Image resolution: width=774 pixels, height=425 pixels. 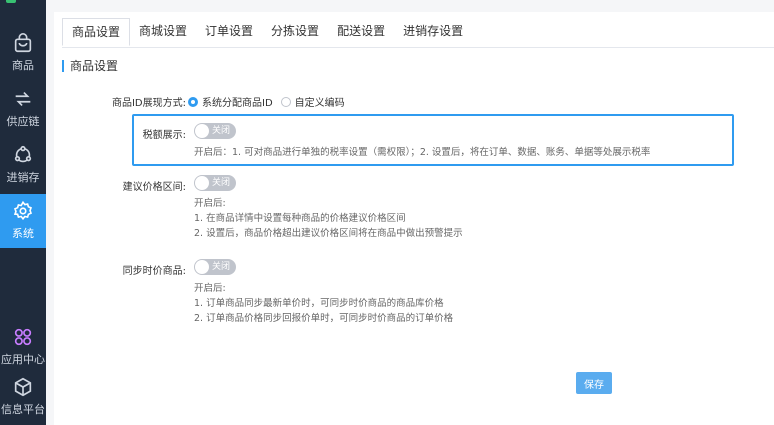 What do you see at coordinates (23, 121) in the screenshot?
I see `sidebar-item-label: 供应链` at bounding box center [23, 121].